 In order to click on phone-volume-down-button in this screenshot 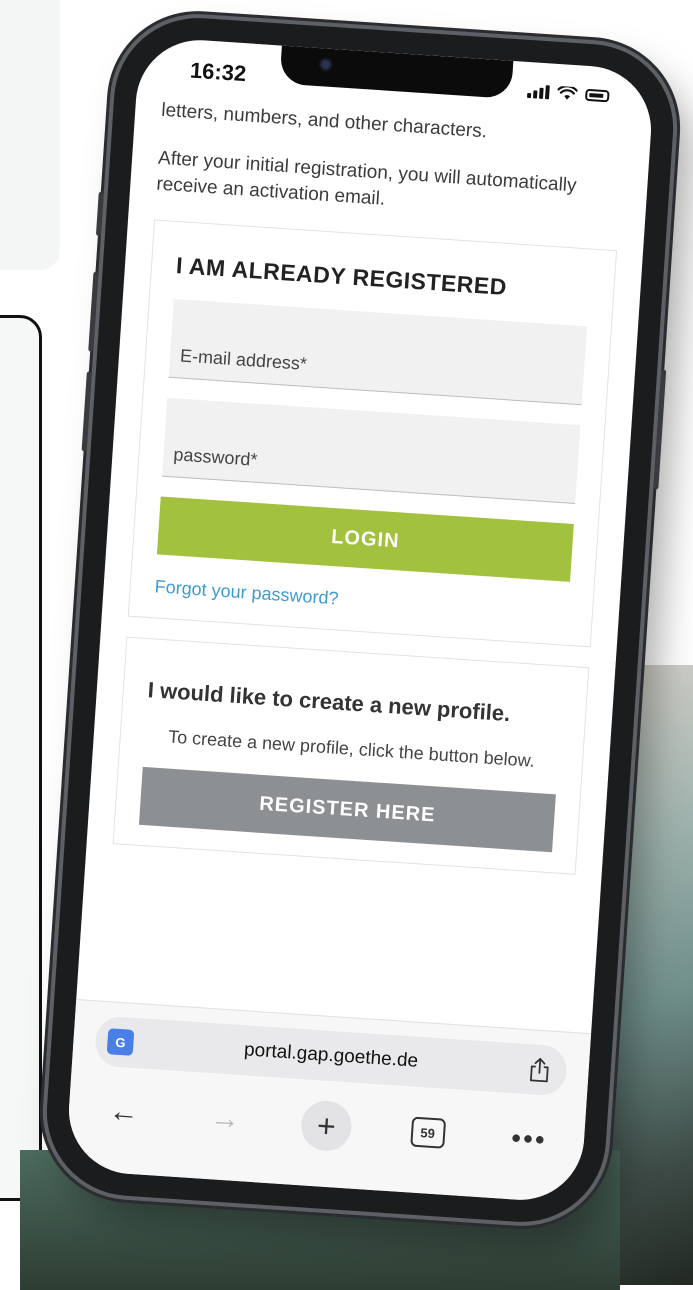, I will do `click(86, 411)`.